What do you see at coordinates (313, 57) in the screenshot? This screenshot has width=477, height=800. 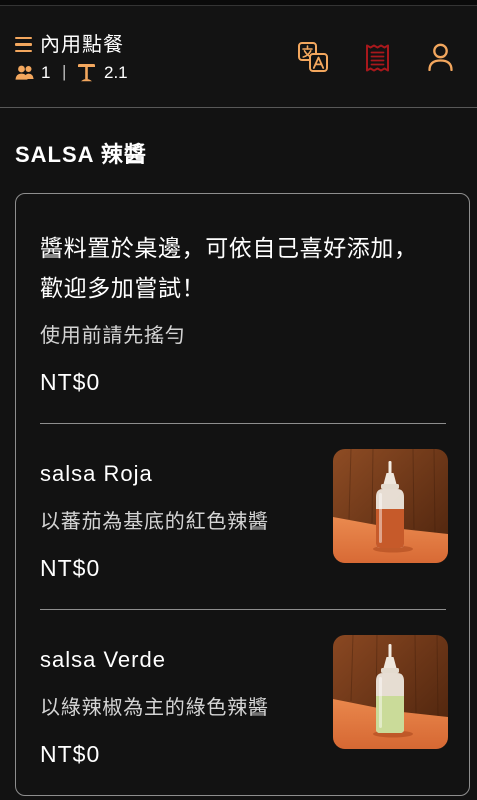 I see `translate-icon` at bounding box center [313, 57].